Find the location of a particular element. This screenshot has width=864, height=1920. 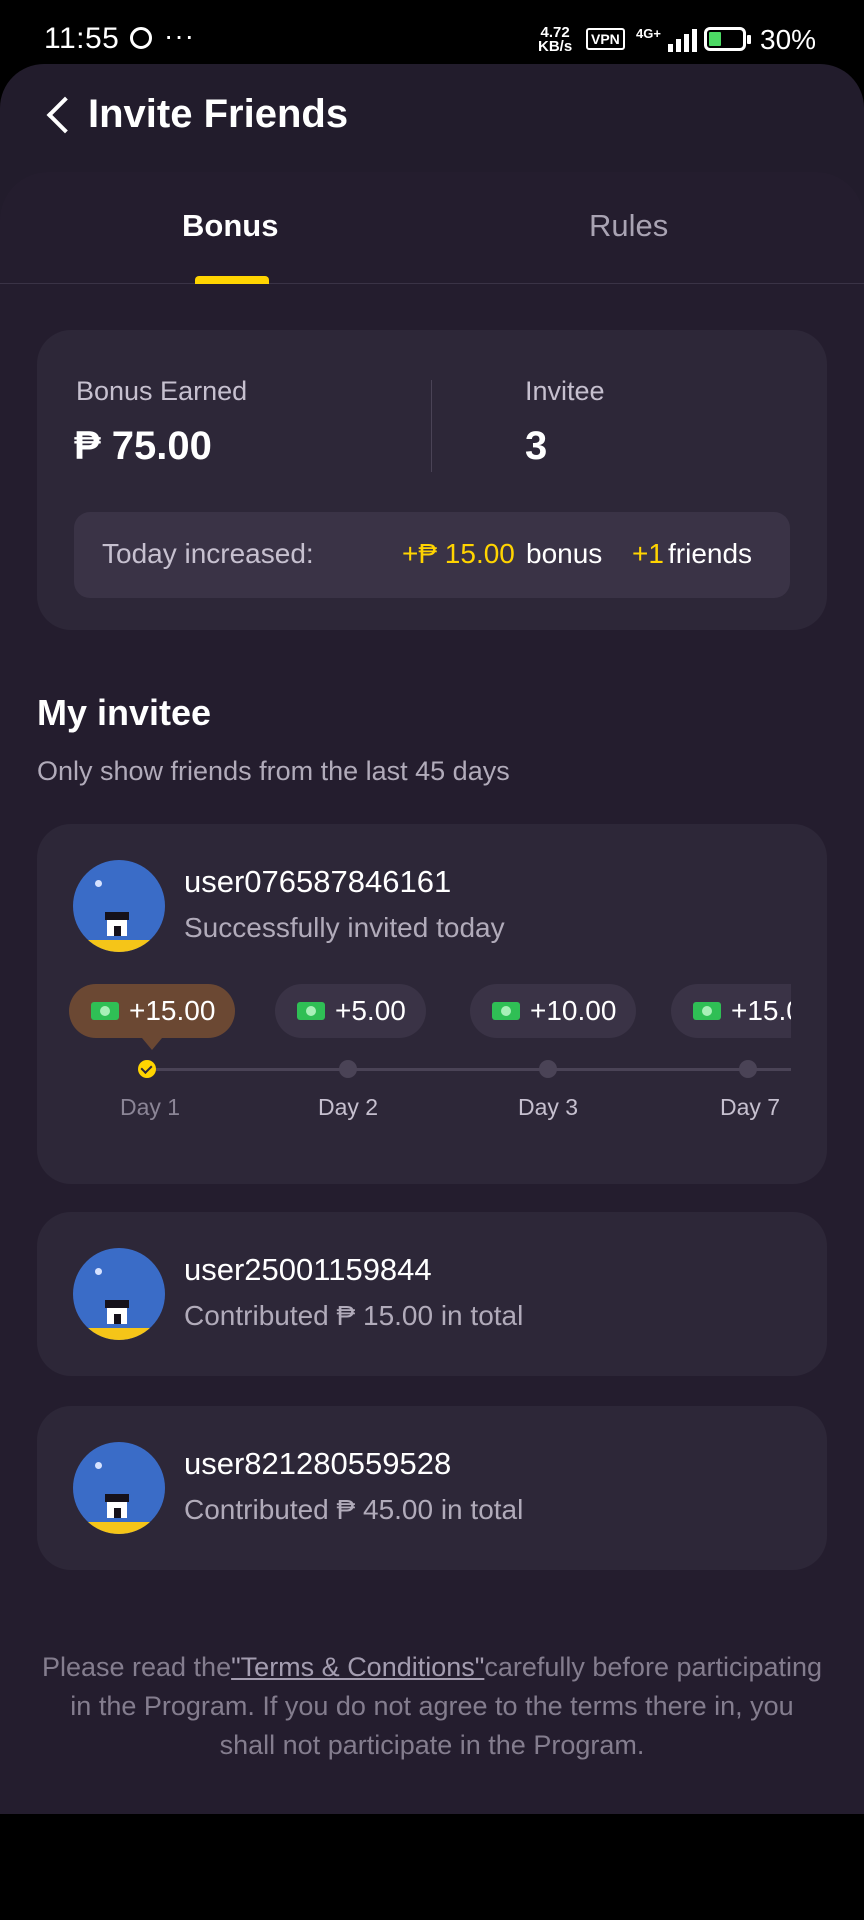

invitee-name: user076587846161 is located at coordinates (318, 881).